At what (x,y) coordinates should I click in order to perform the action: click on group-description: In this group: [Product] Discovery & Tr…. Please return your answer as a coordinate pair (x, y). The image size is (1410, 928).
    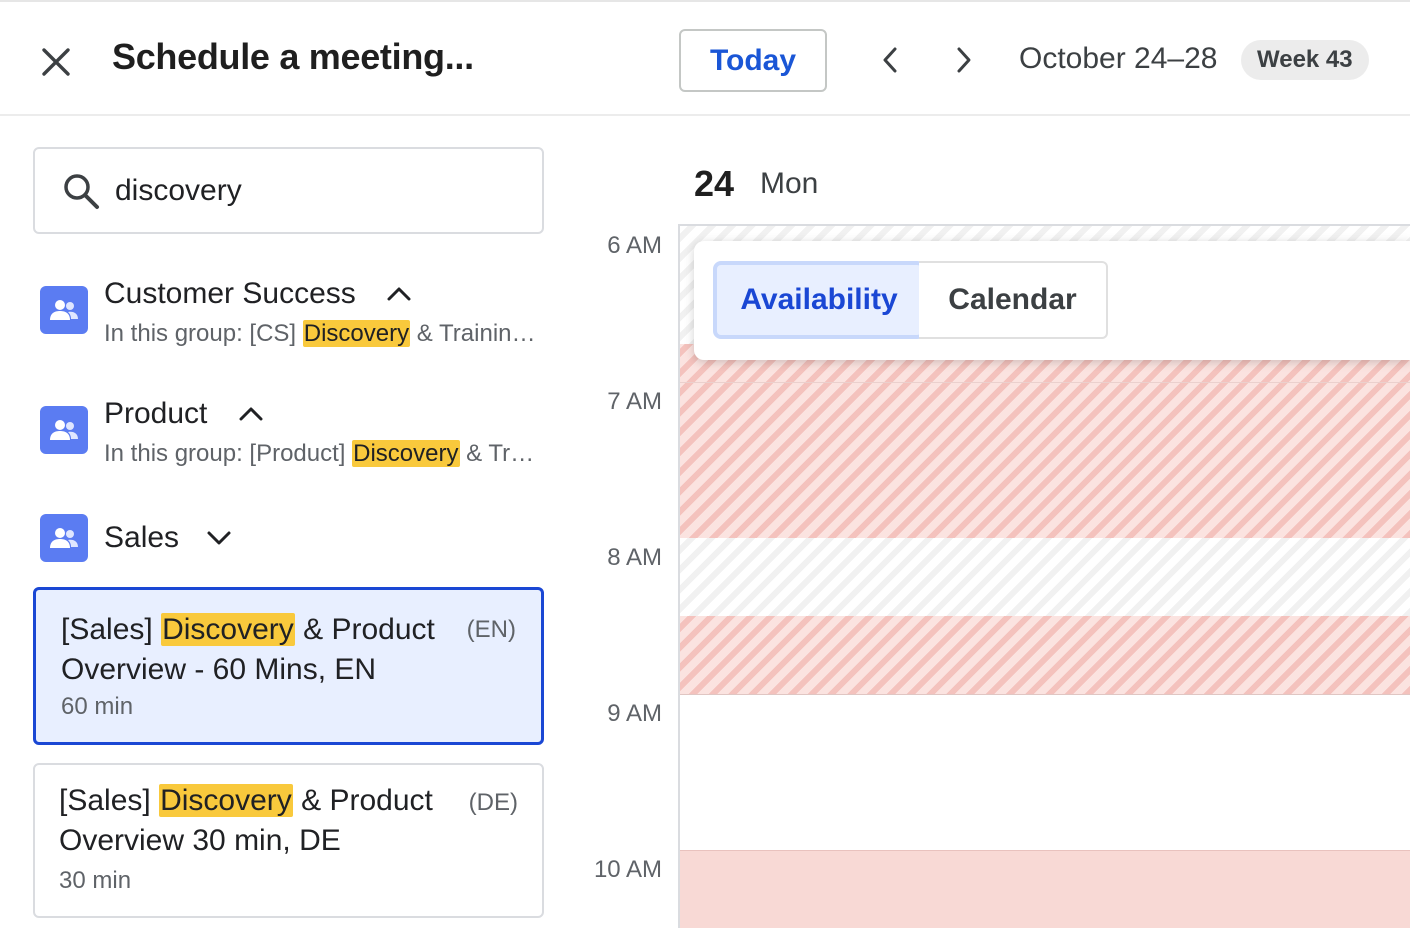
    Looking at the image, I should click on (319, 454).